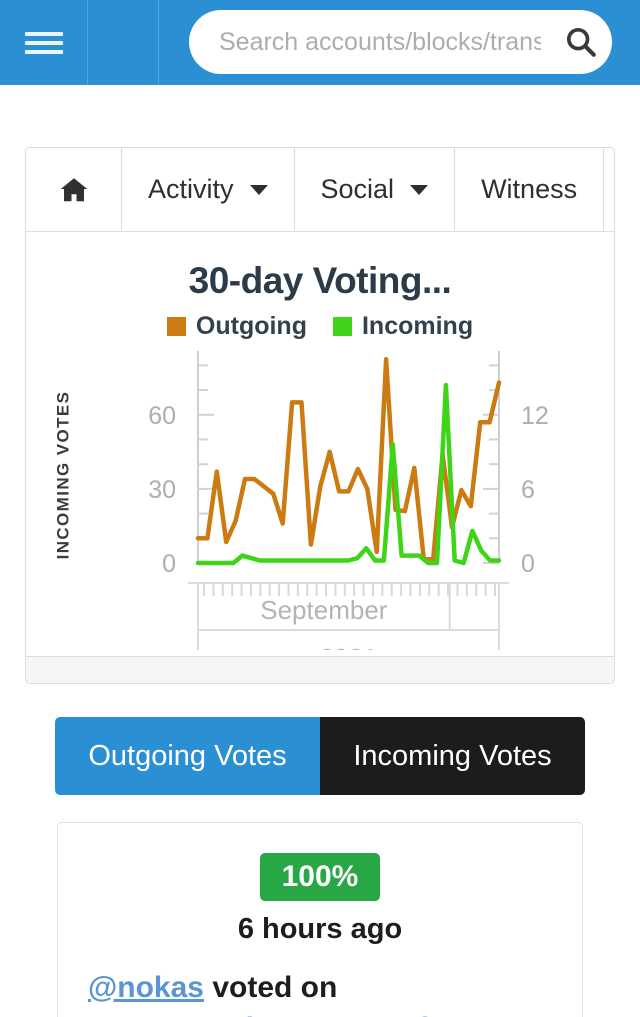 The width and height of the screenshot is (640, 1017). Describe the element at coordinates (452, 756) in the screenshot. I see `incoming-votes-tab: Incoming Votes` at that location.